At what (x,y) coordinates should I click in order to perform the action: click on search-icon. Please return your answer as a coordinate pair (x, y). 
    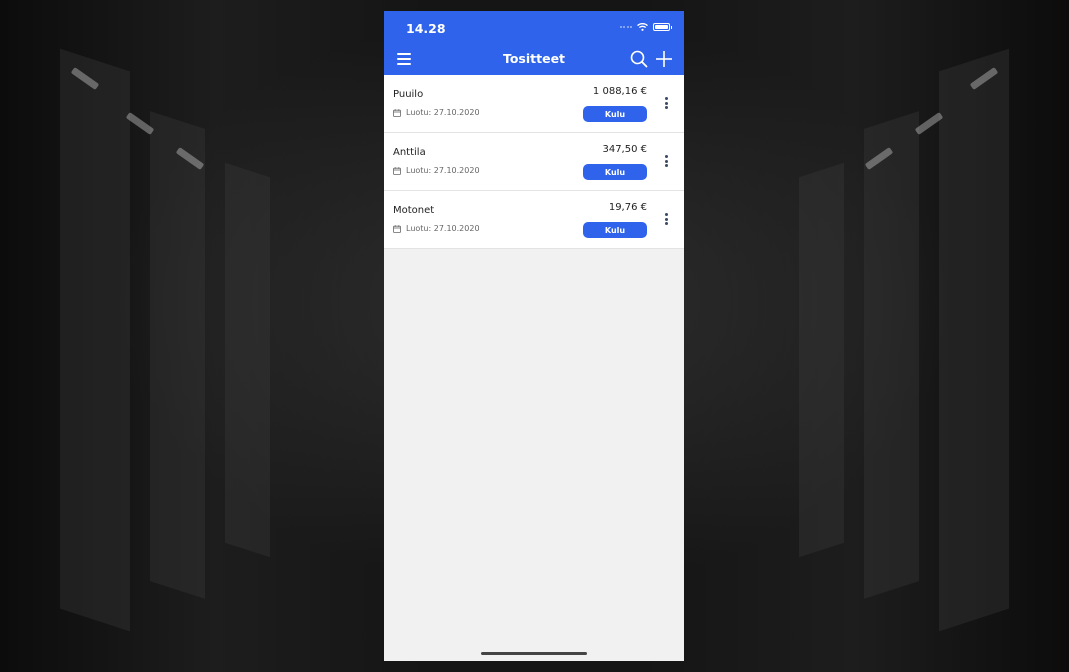
    Looking at the image, I should click on (639, 59).